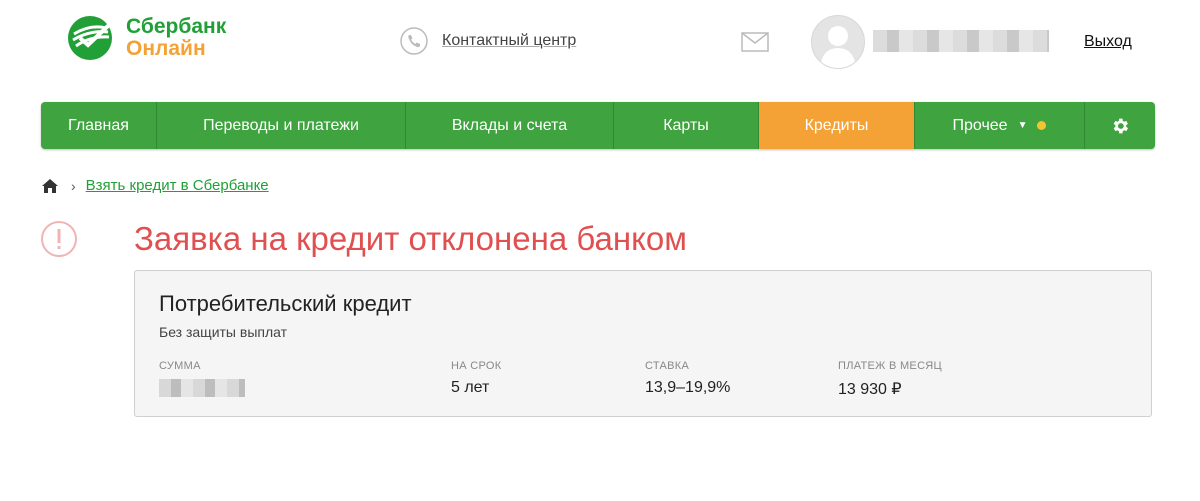  What do you see at coordinates (166, 48) in the screenshot?
I see `logo-subtitle: Онлайн` at bounding box center [166, 48].